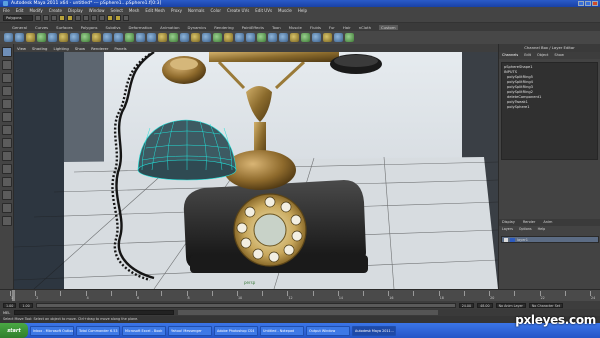  I want to click on menu-create-uvs: Create UVs, so click(238, 10).